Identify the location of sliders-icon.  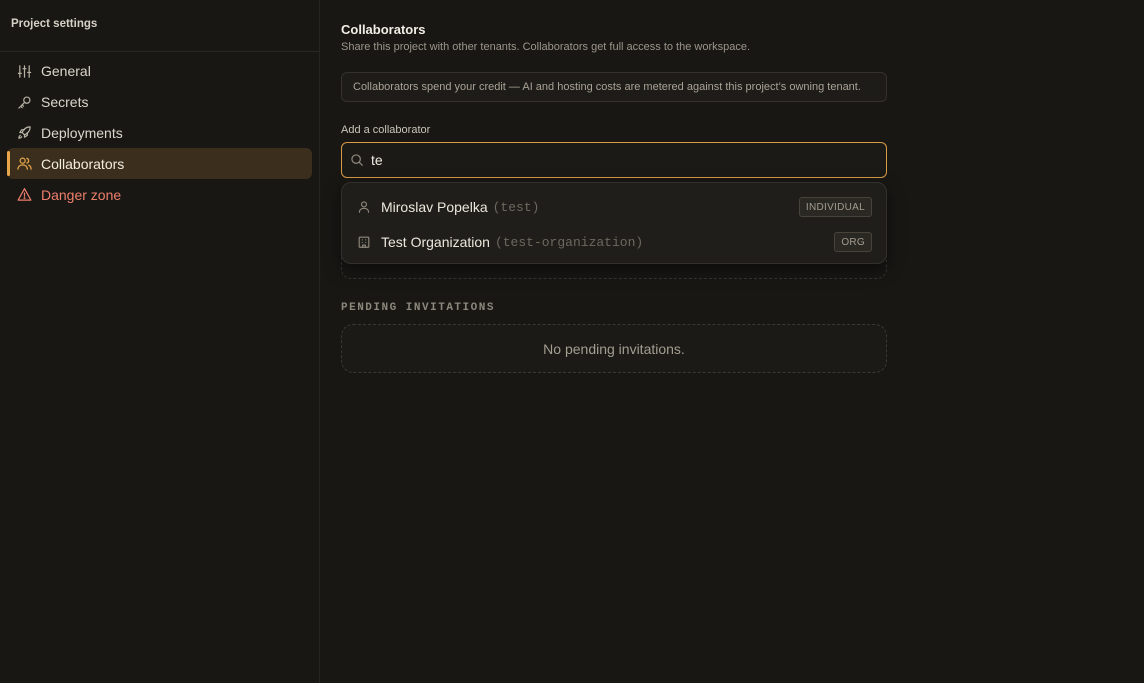
(24, 71).